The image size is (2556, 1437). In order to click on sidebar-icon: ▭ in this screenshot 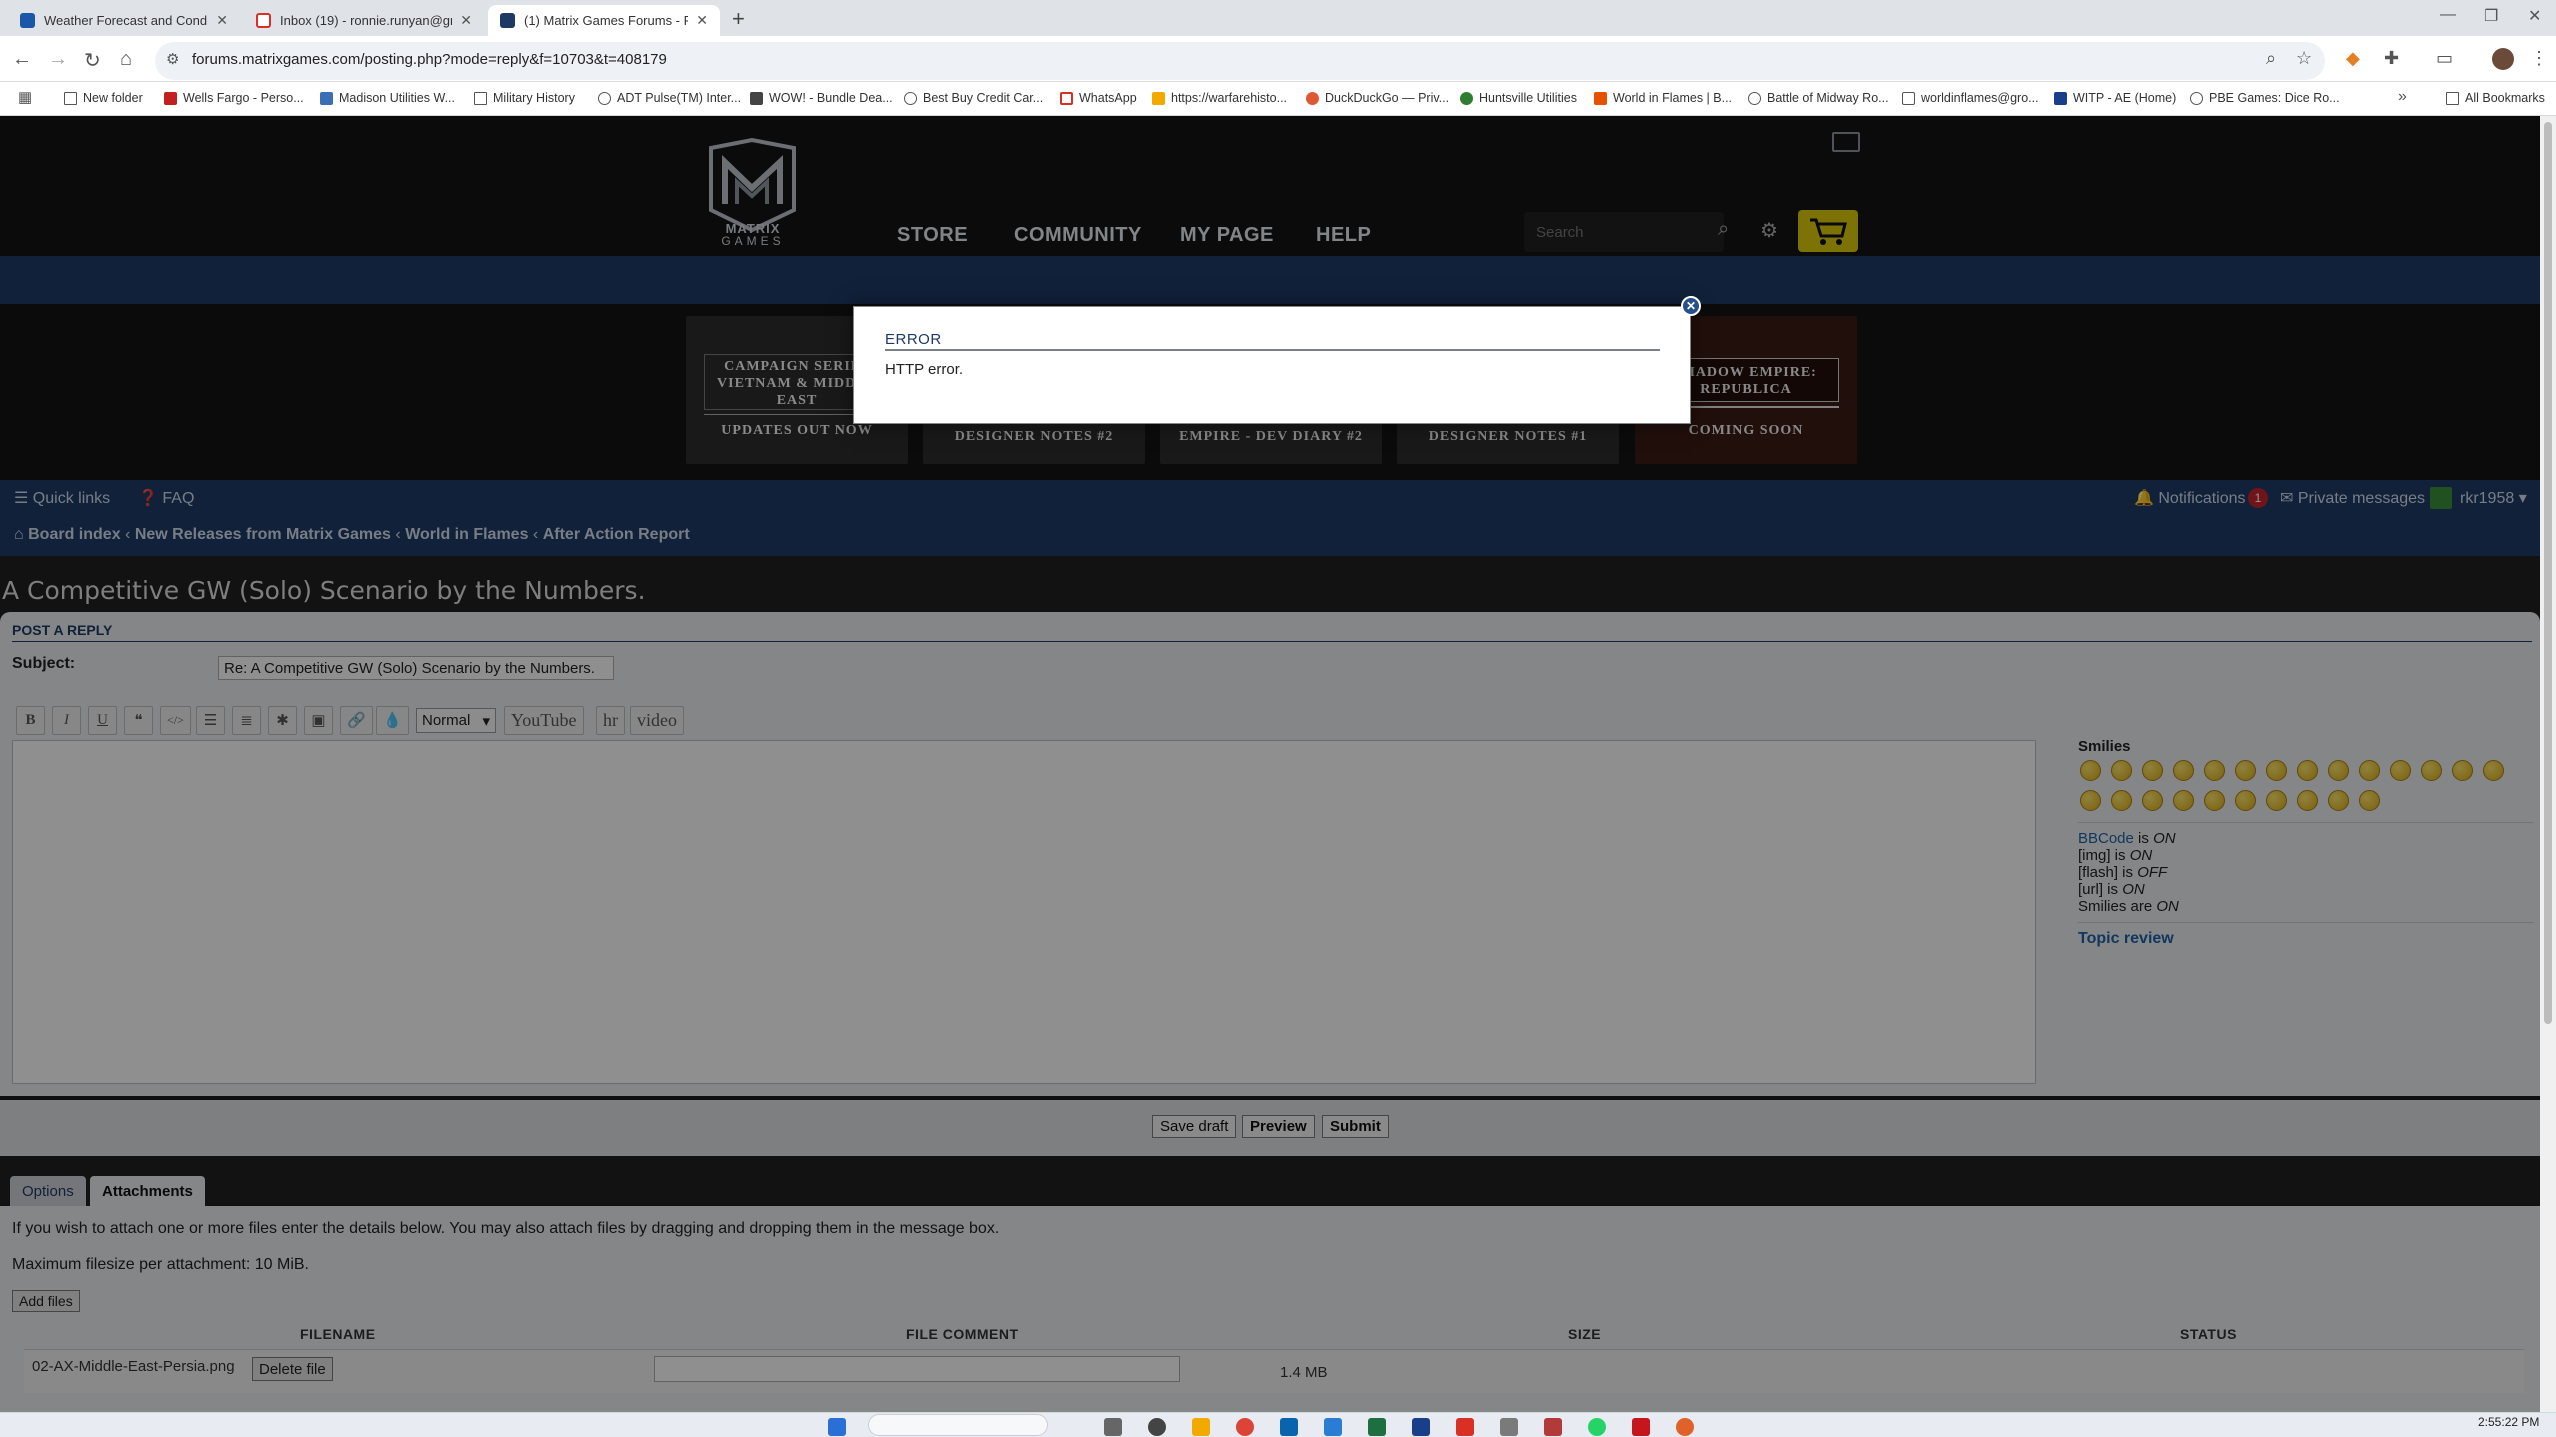, I will do `click(2444, 58)`.